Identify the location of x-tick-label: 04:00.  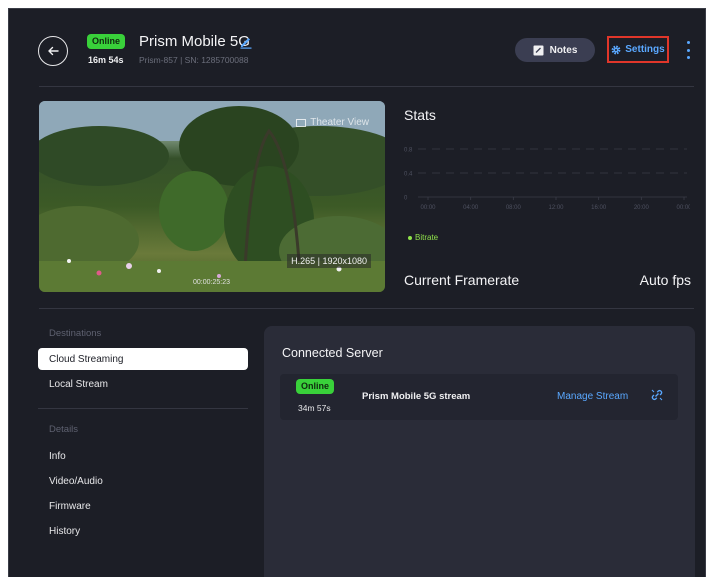
(471, 208).